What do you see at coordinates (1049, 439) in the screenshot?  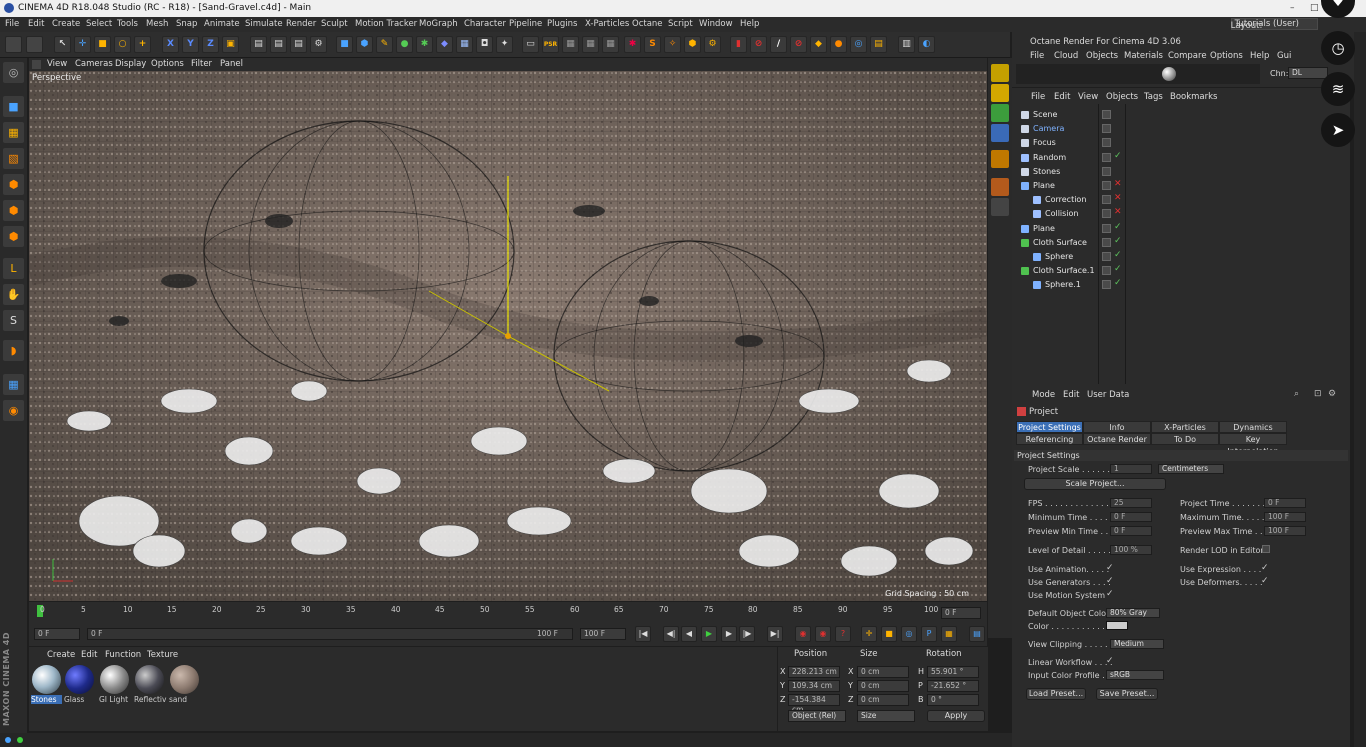 I see `tab-referencing: Referencing` at bounding box center [1049, 439].